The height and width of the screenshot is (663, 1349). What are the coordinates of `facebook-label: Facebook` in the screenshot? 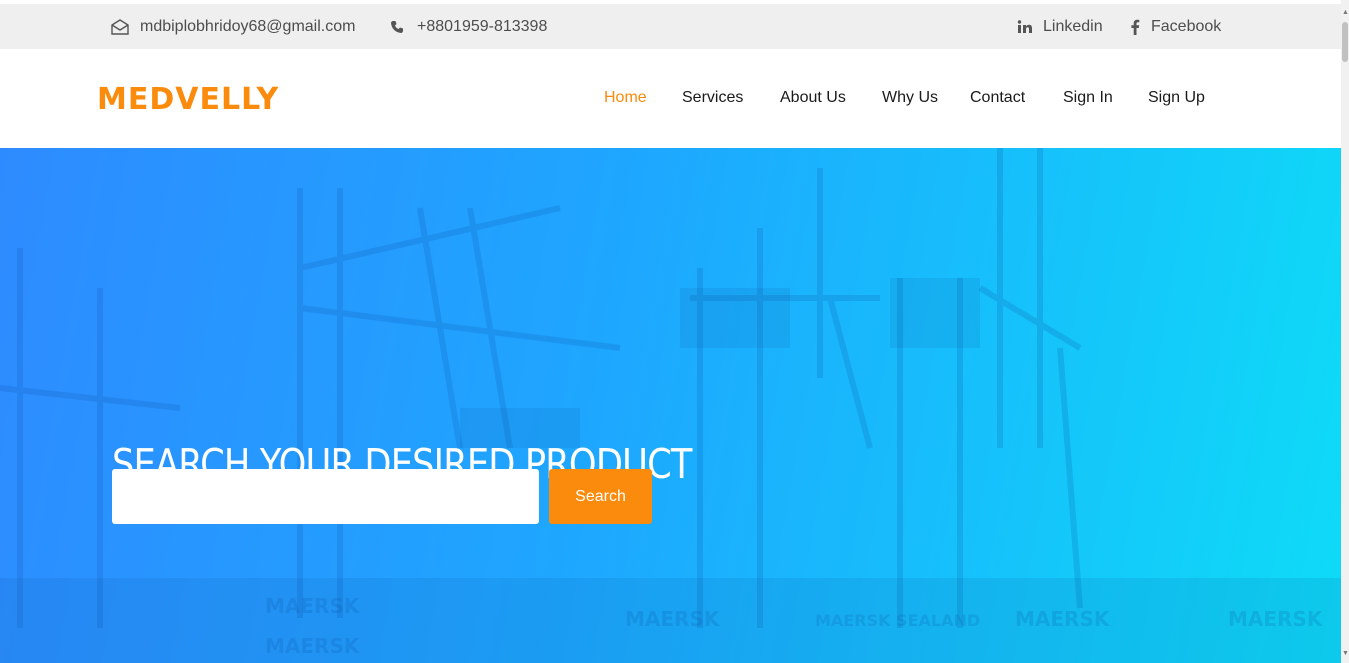 It's located at (1186, 26).